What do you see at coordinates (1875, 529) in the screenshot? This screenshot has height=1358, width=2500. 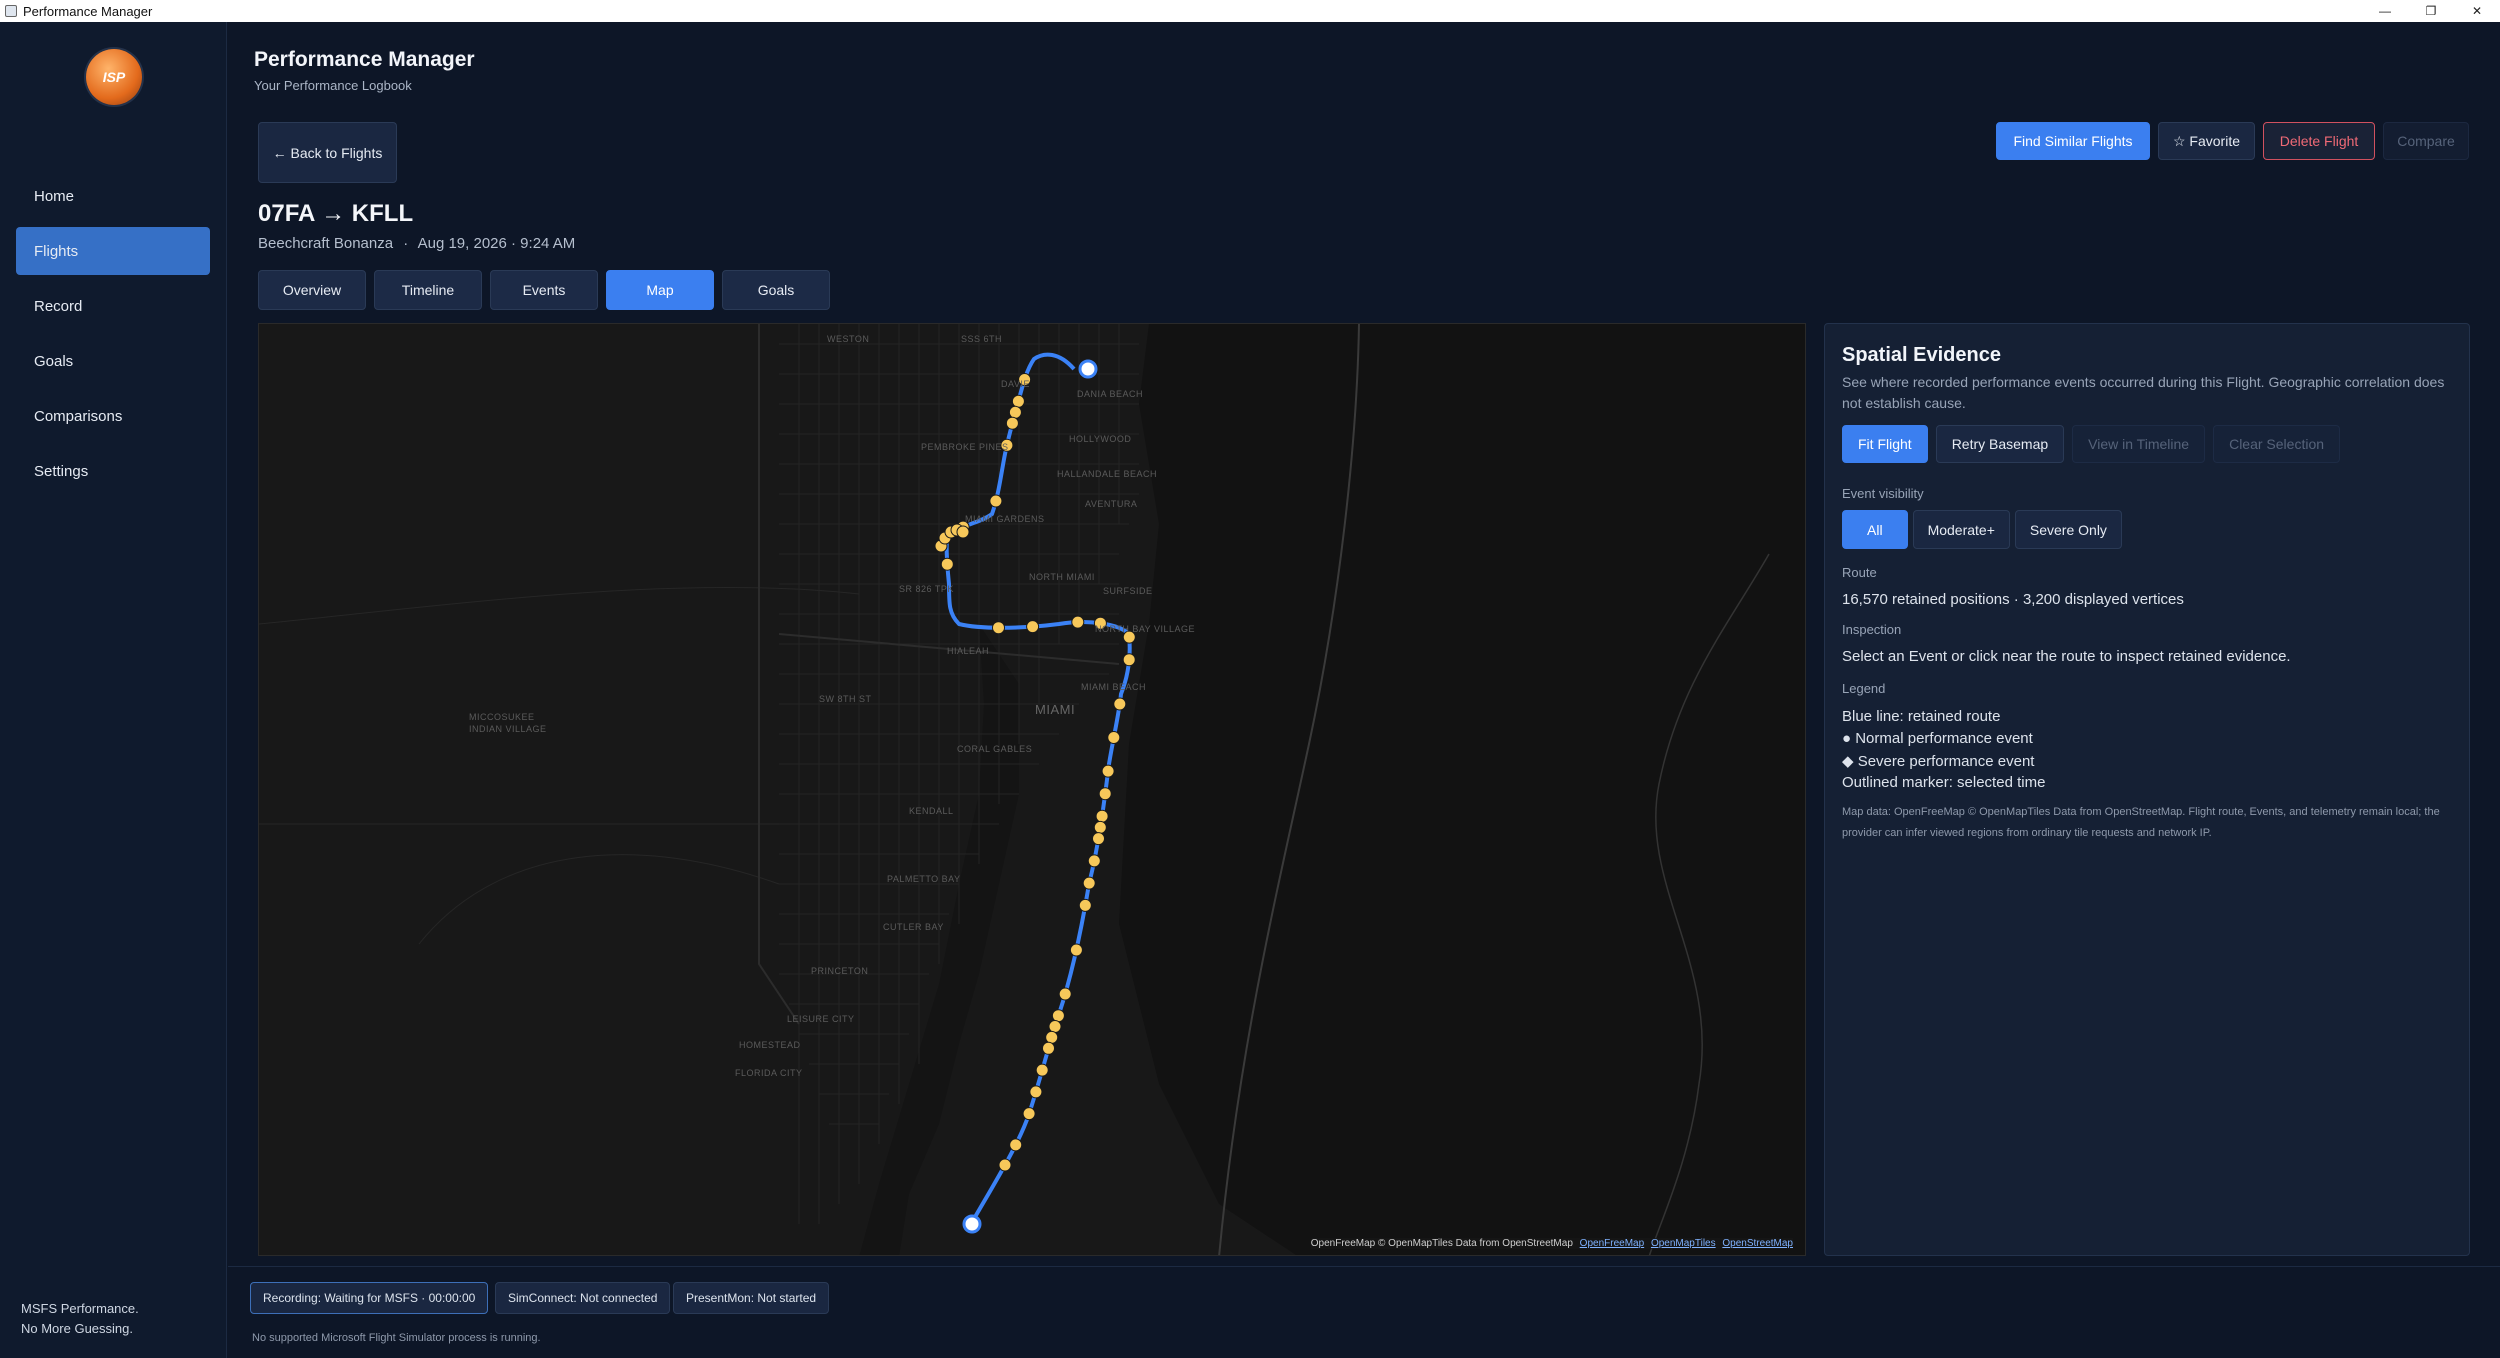 I see `visibility-all-button: All` at bounding box center [1875, 529].